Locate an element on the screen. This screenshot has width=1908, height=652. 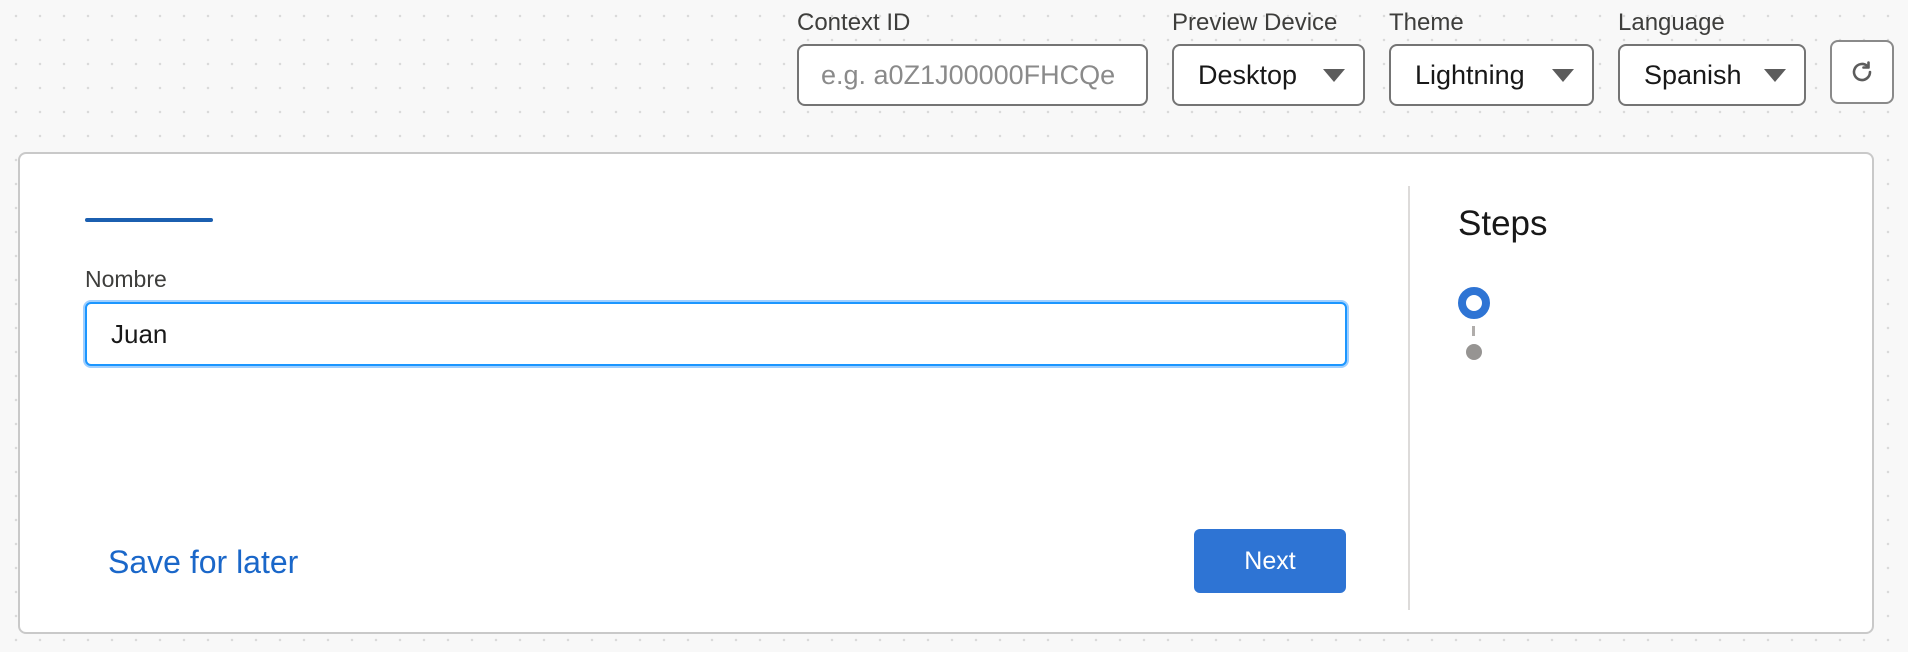
step-connector is located at coordinates (1473, 331).